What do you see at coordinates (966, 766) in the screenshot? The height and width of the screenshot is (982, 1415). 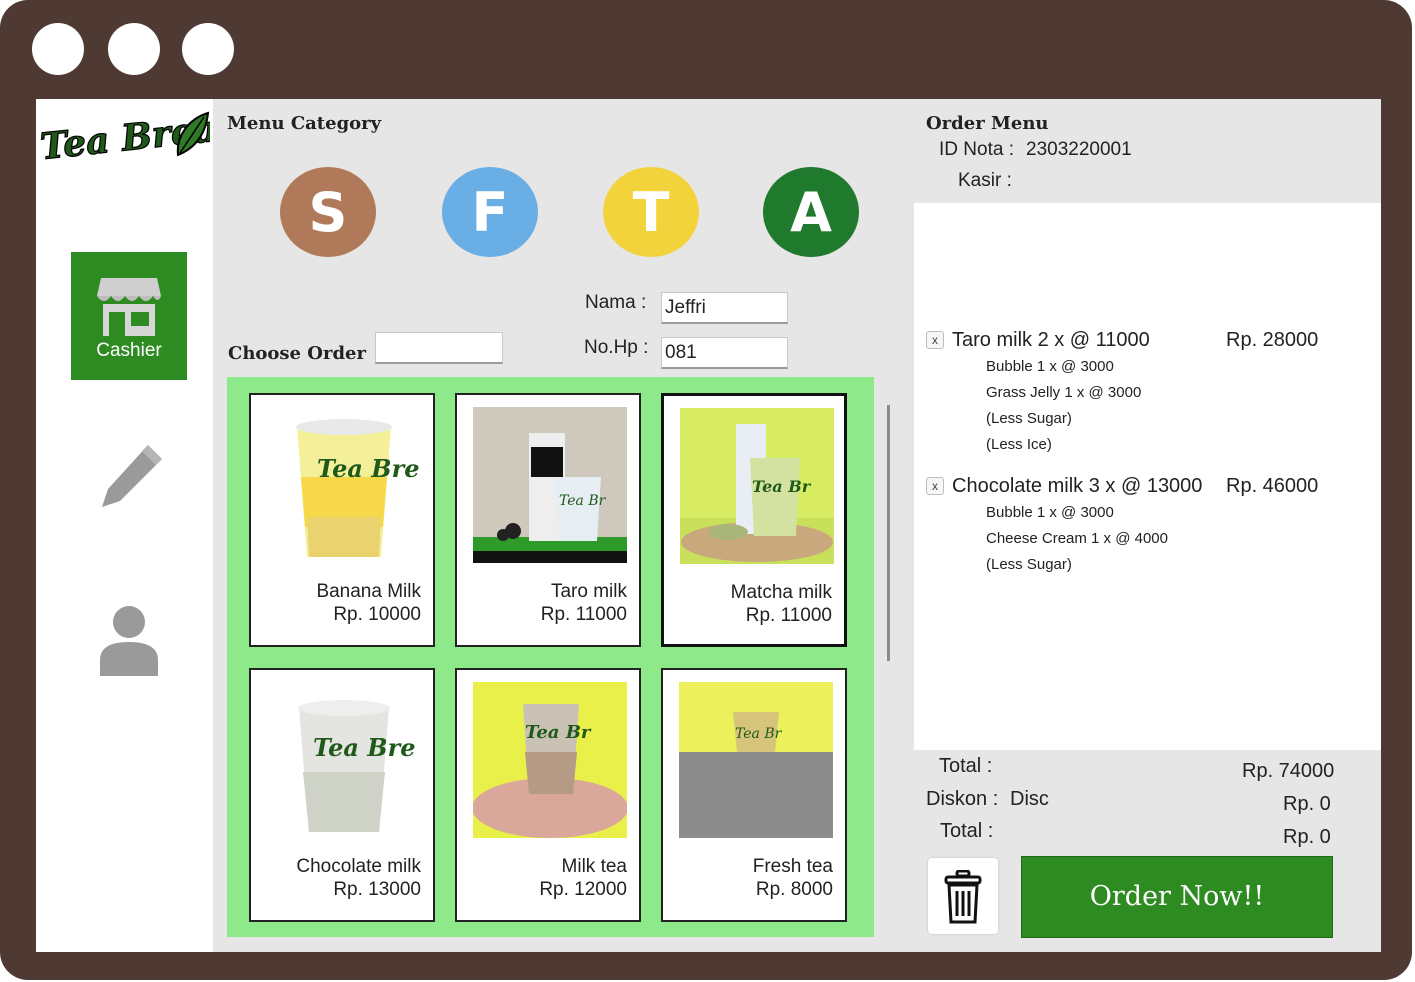 I see `total-label: Total :` at bounding box center [966, 766].